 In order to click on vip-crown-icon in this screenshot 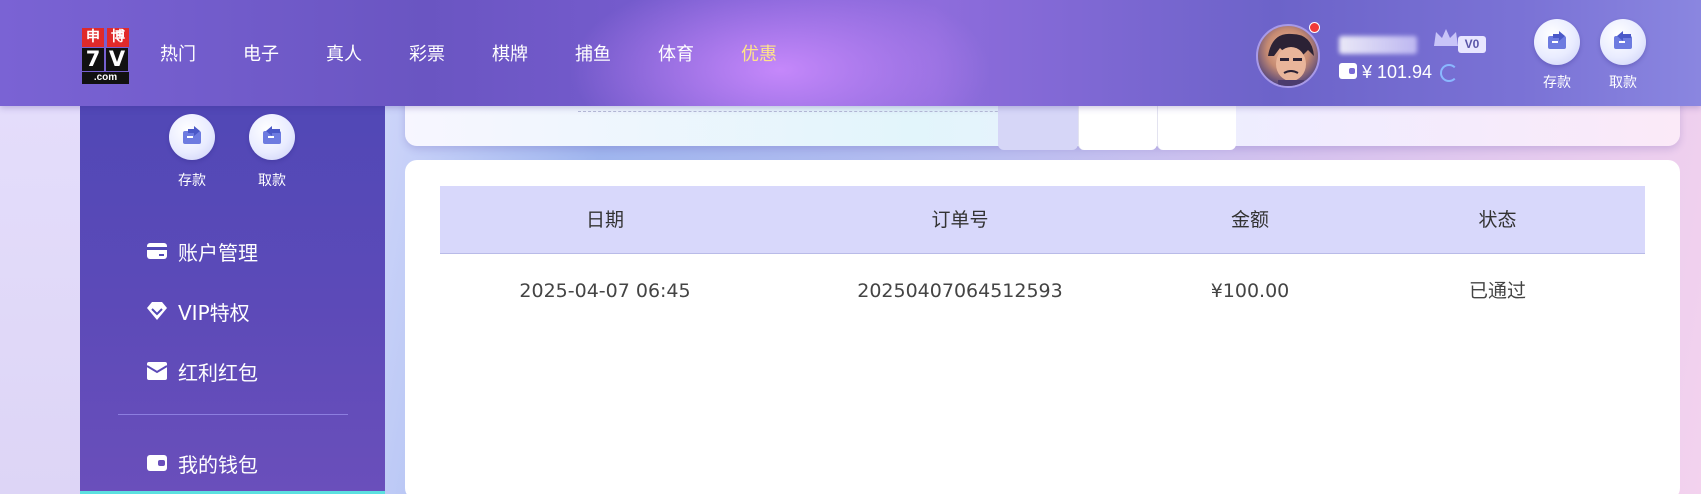, I will do `click(1446, 37)`.